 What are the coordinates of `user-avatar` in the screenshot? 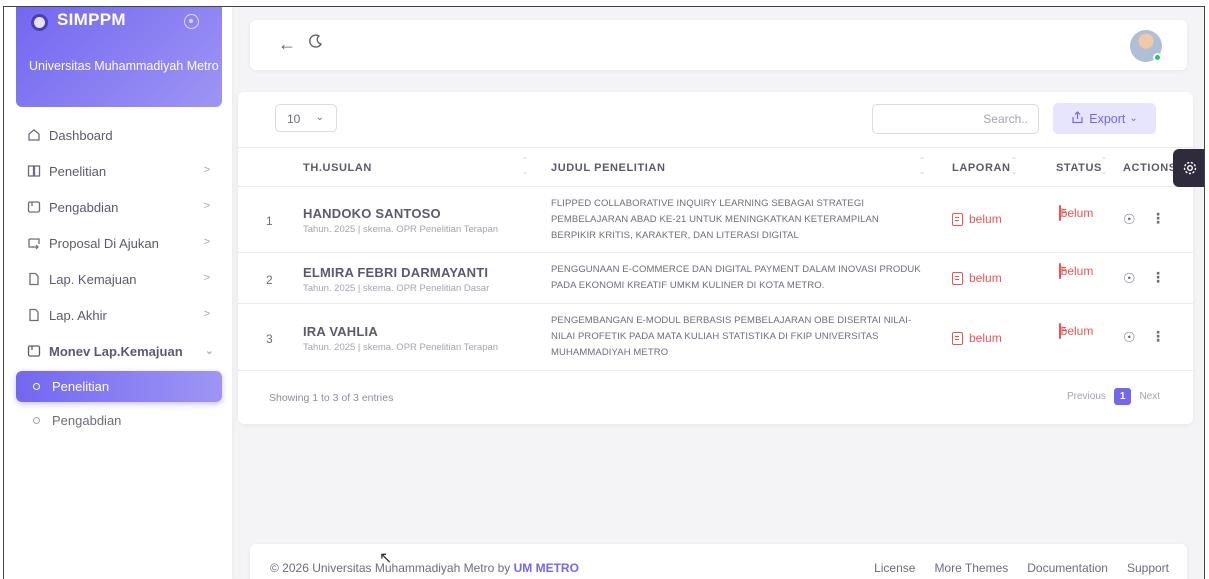 It's located at (1146, 46).